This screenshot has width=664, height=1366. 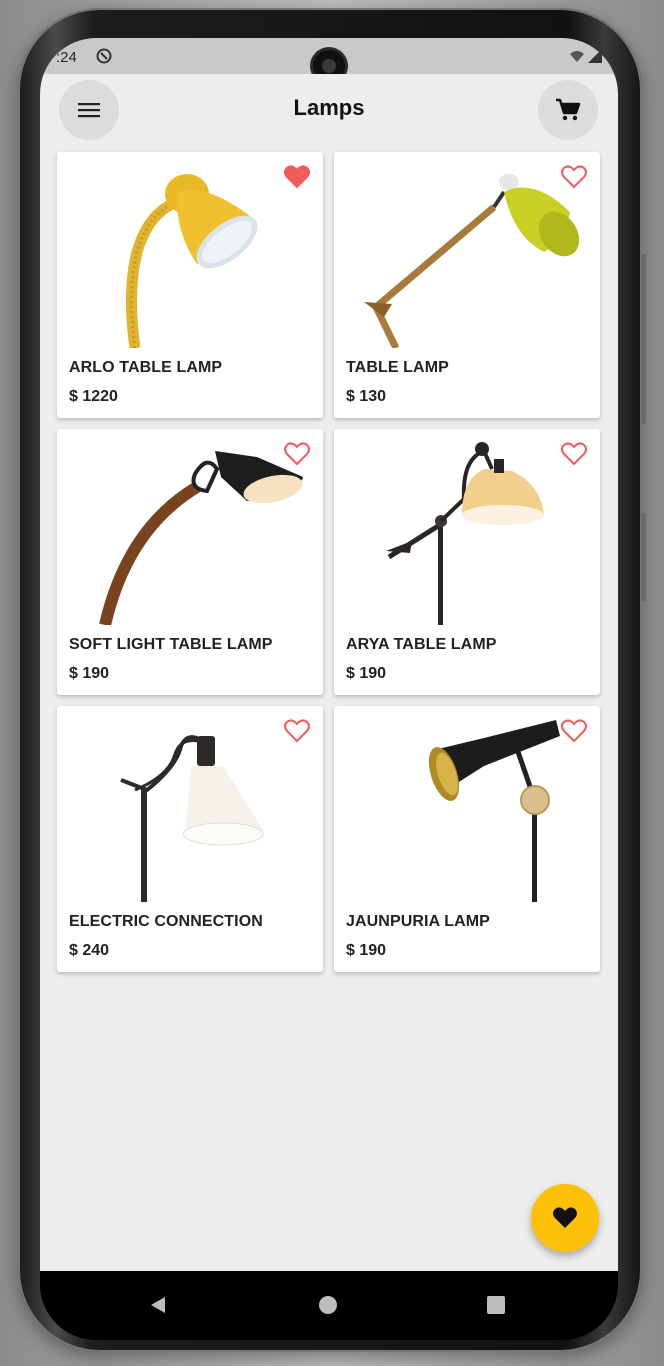 I want to click on app-bar: Lamps, so click(x=329, y=113).